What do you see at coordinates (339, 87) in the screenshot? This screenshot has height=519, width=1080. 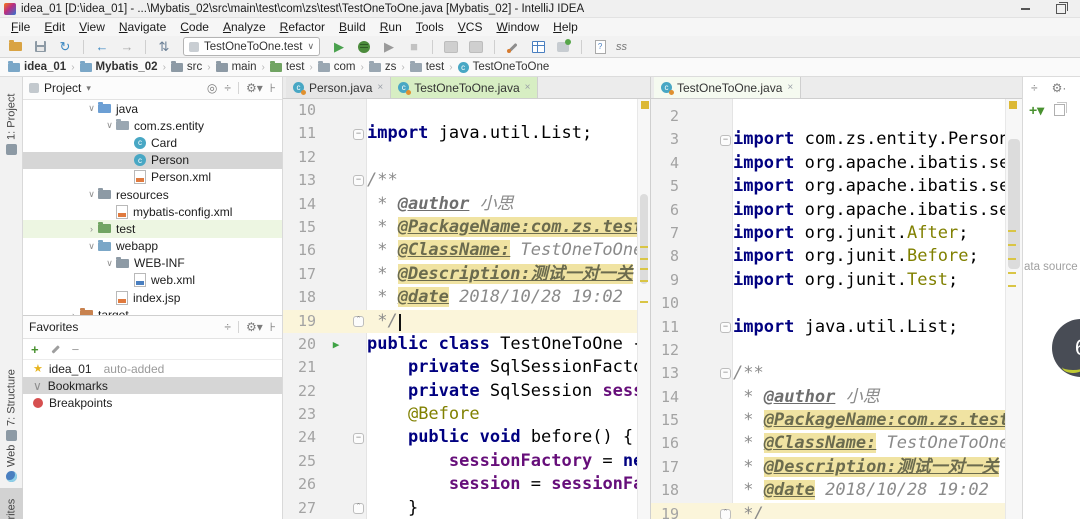 I see `tab-person-java: c Person.java ×` at bounding box center [339, 87].